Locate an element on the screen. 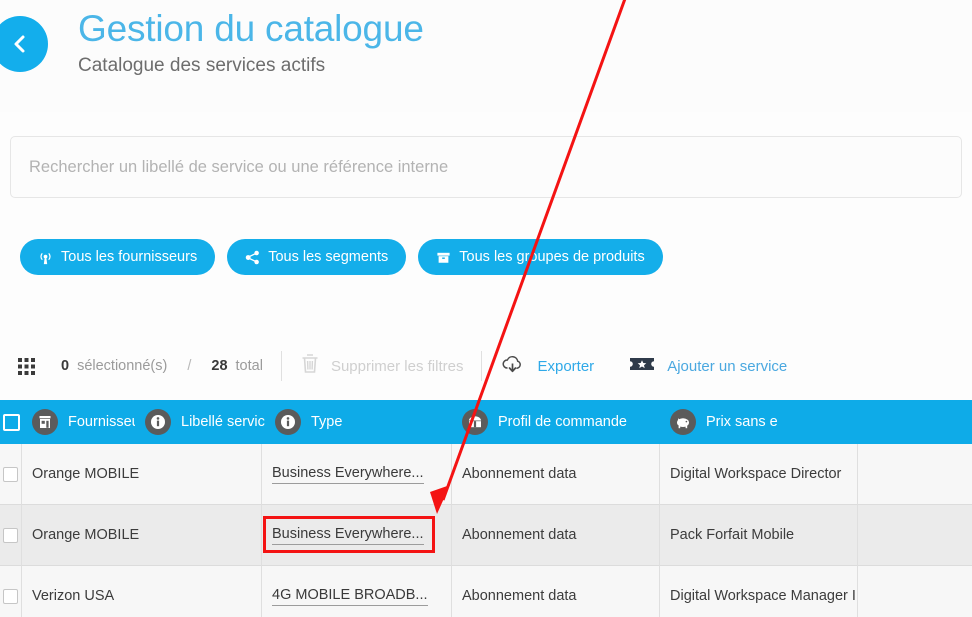 This screenshot has width=972, height=617. cloud-download-icon is located at coordinates (513, 366).